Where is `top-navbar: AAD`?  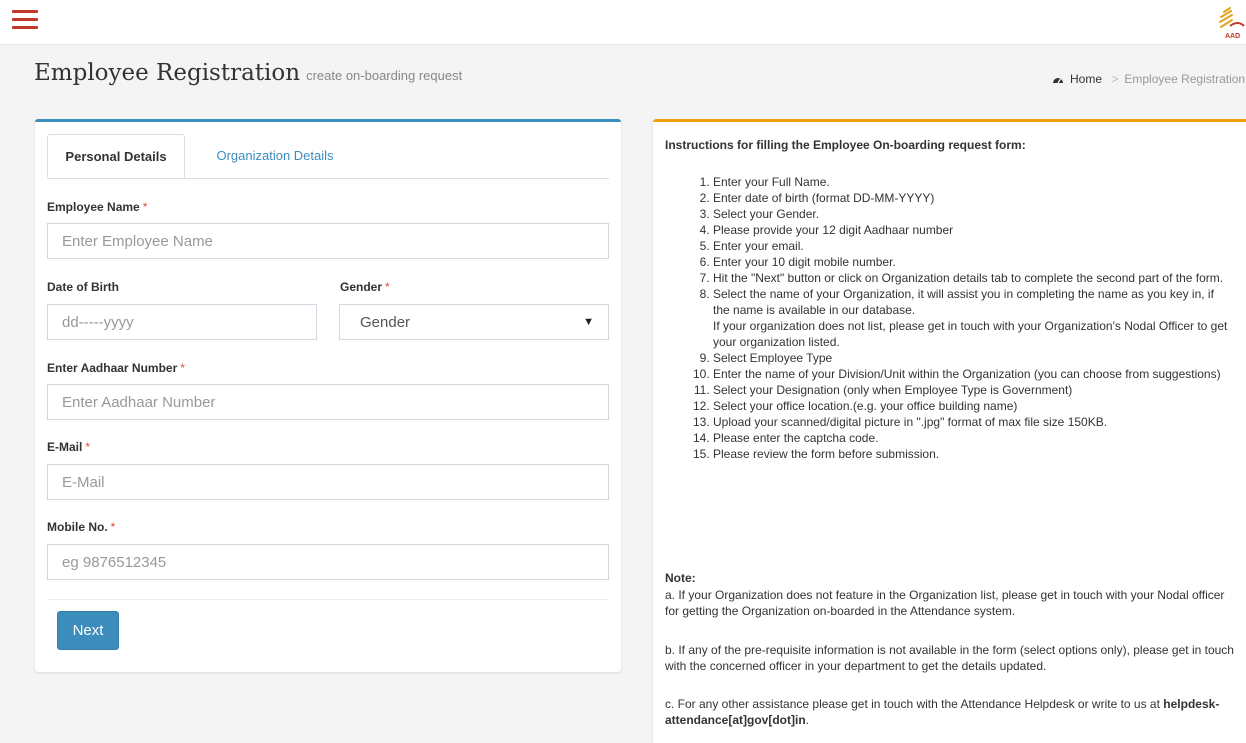
top-navbar: AAD is located at coordinates (623, 22).